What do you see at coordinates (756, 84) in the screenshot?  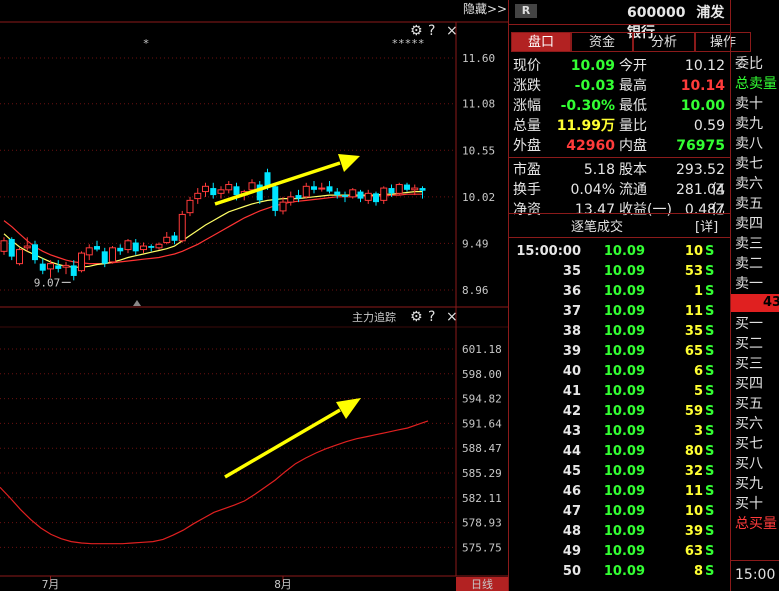 I see `sell-total-label: 总卖量` at bounding box center [756, 84].